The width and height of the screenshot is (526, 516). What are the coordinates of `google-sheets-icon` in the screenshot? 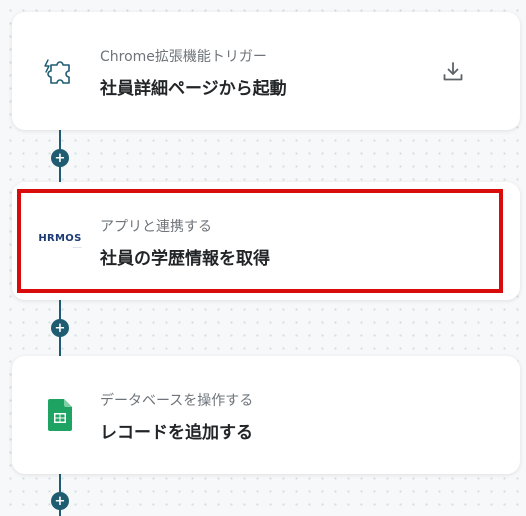 It's located at (60, 415).